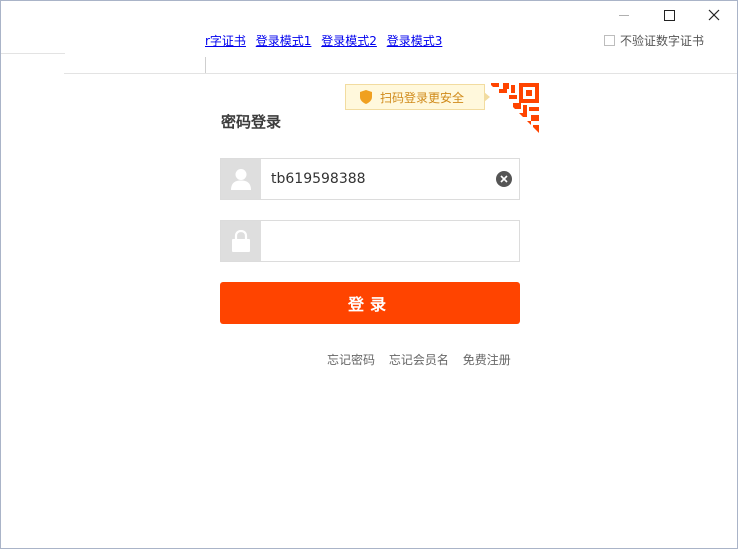 The height and width of the screenshot is (549, 738). I want to click on no-verify-checkbox, so click(609, 40).